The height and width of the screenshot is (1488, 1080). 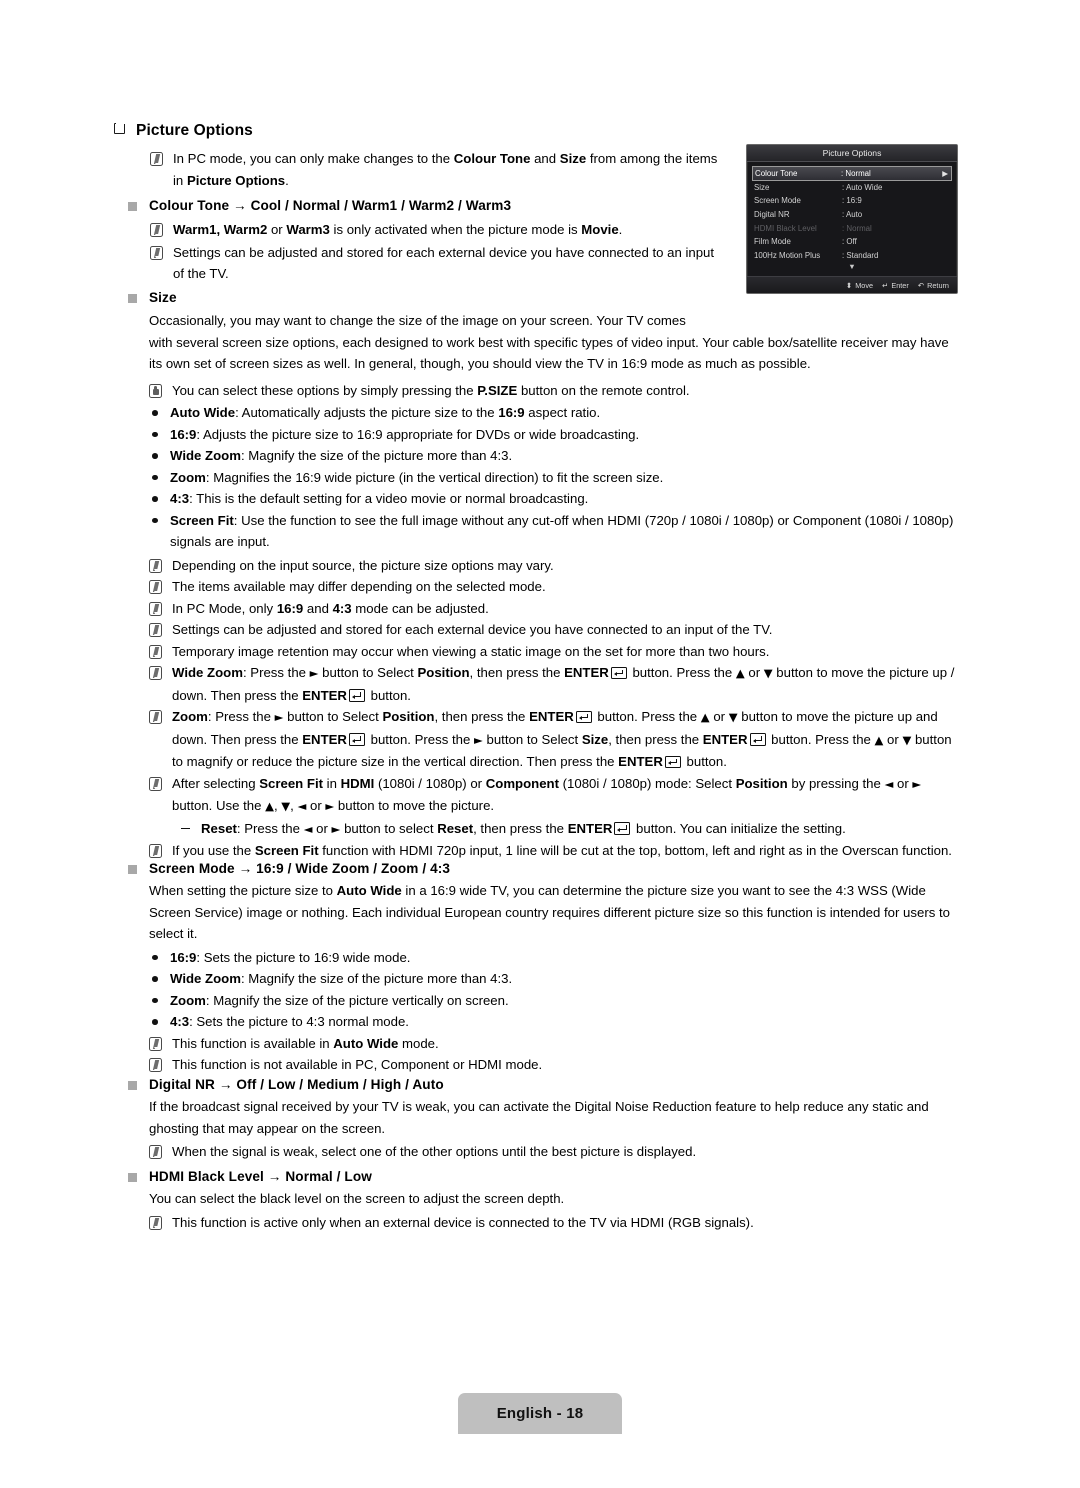 What do you see at coordinates (945, 173) in the screenshot?
I see `chevron-right-icon: ▶` at bounding box center [945, 173].